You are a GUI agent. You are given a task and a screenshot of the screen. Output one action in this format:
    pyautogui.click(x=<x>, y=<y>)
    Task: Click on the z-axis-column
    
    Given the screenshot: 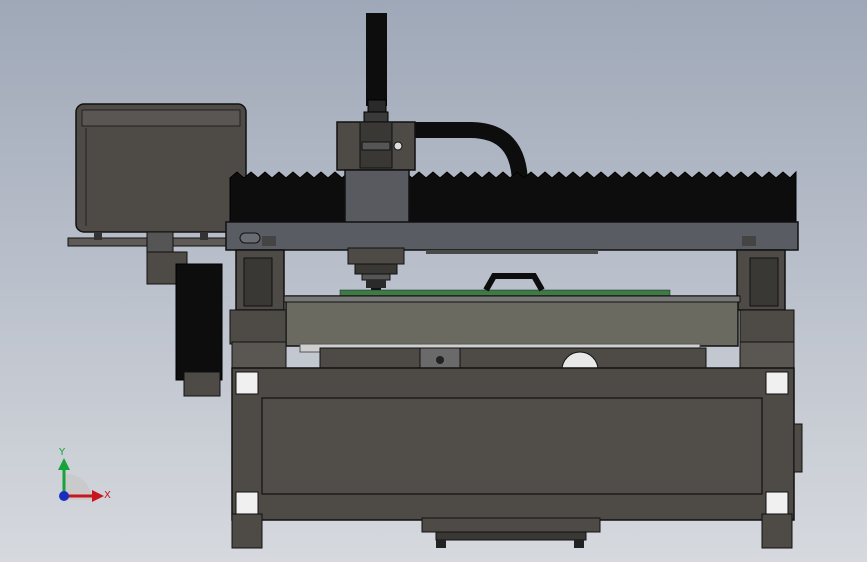 What is the action you would take?
    pyautogui.click(x=376, y=69)
    